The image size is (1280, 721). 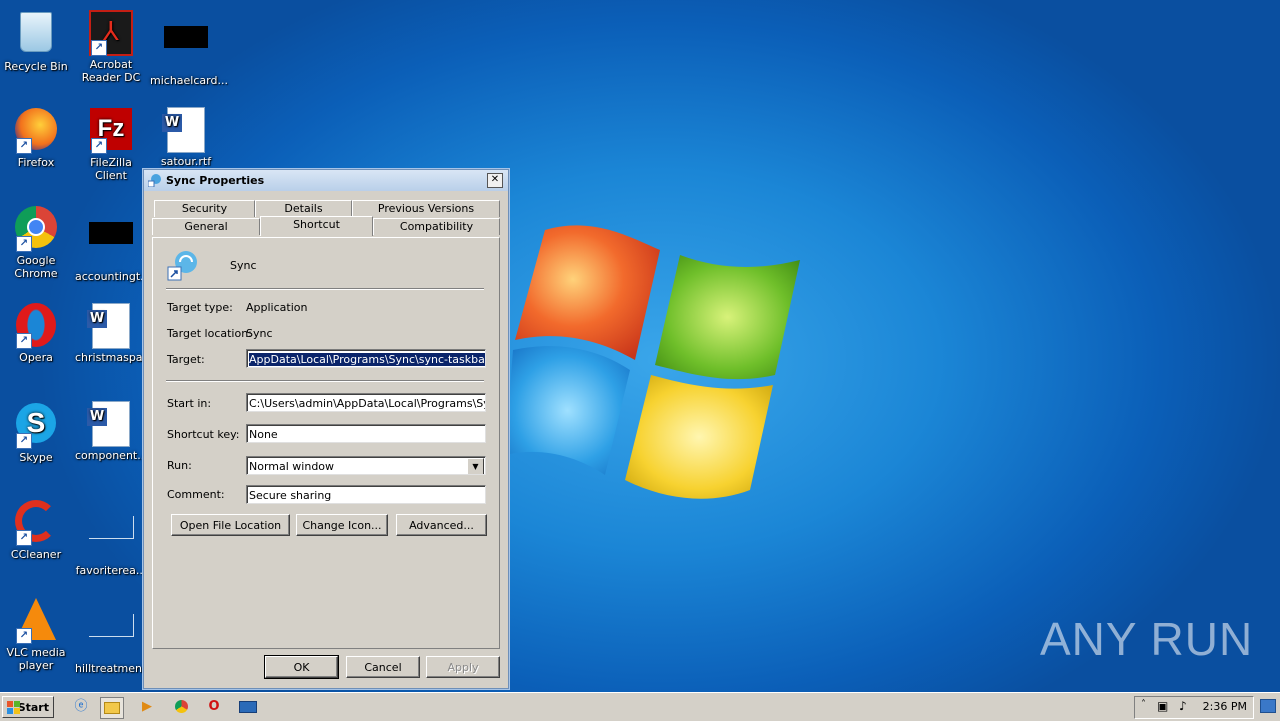 I want to click on desktop-icon: ↗ Firefox, so click(x=36, y=137).